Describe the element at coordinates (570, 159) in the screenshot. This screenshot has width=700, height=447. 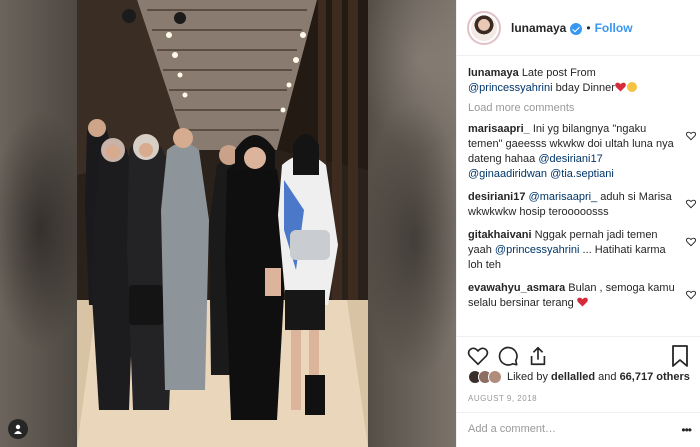
I see `comment-mention: @desiriani17` at that location.